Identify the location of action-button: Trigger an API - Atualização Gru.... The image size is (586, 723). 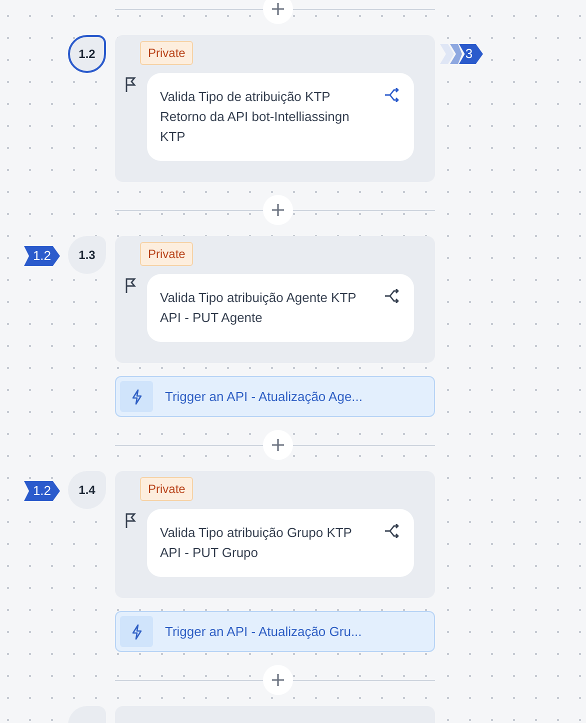
(275, 631).